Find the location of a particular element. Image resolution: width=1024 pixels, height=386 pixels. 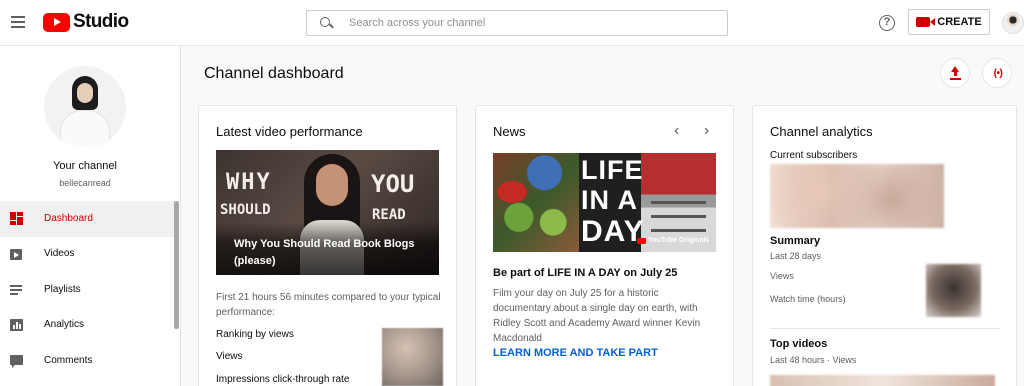

news-headline: Be part of LIFE IN A DAY on July 25 is located at coordinates (585, 273).